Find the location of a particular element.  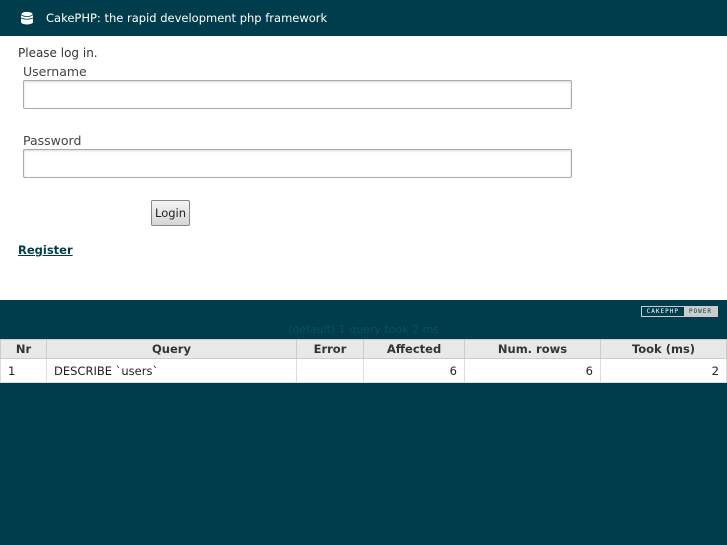

power-badge-left: CAKEPHP is located at coordinates (662, 311).